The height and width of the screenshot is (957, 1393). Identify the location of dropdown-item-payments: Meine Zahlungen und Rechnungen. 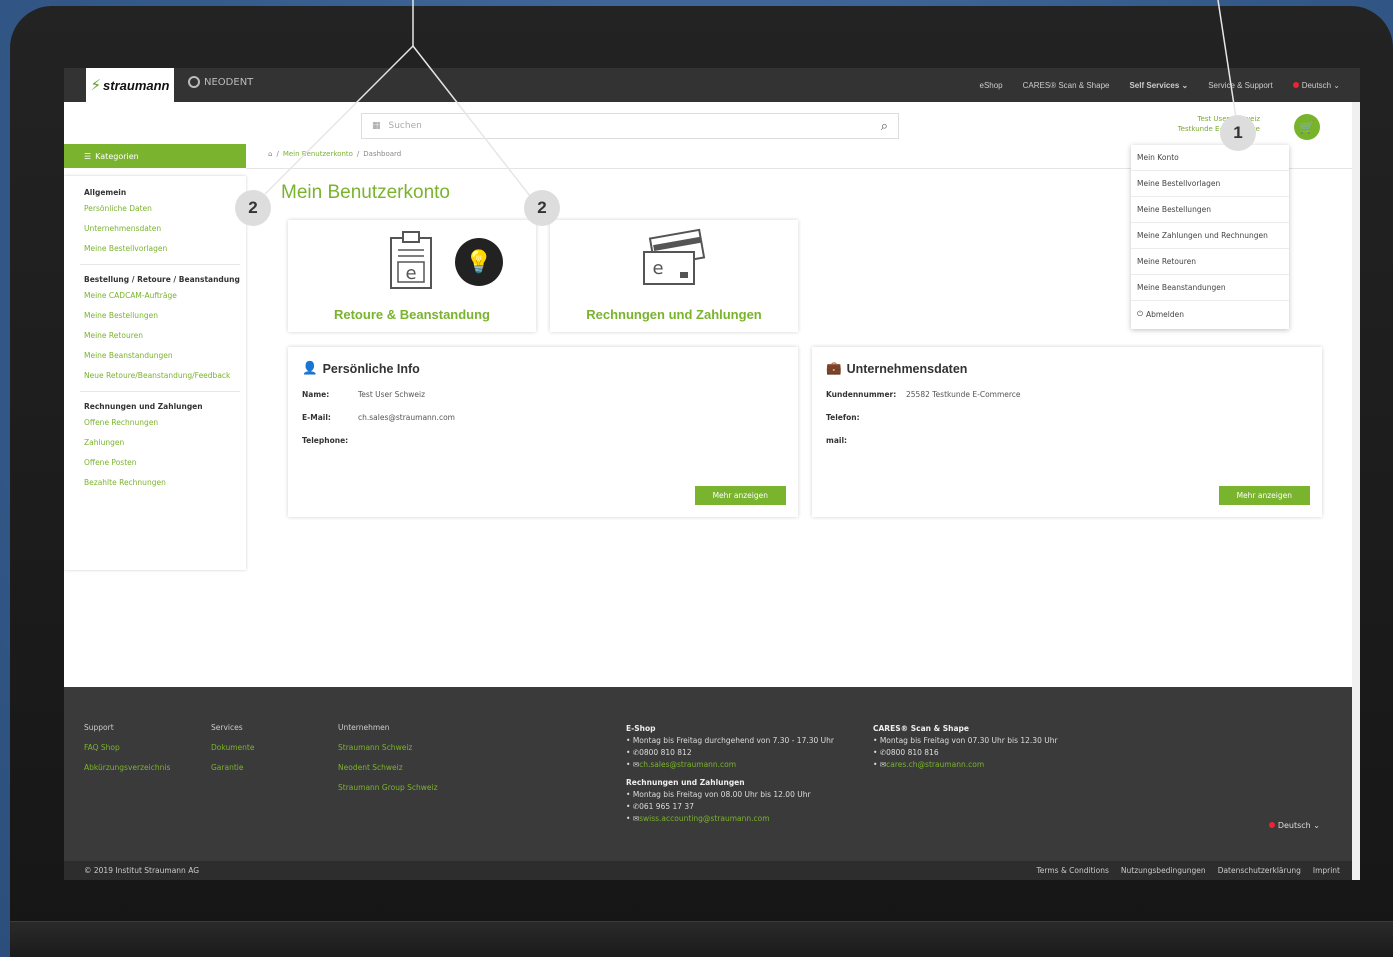
(1210, 236).